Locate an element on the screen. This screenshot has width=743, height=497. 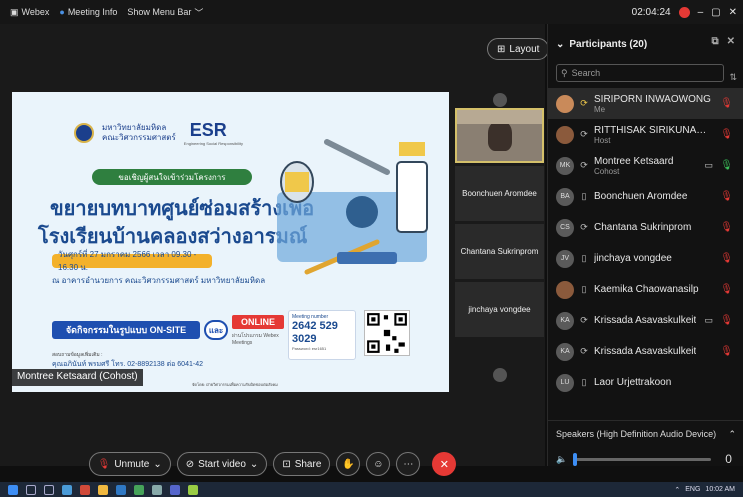
share-button: ⊡ Share is located at coordinates (302, 464).